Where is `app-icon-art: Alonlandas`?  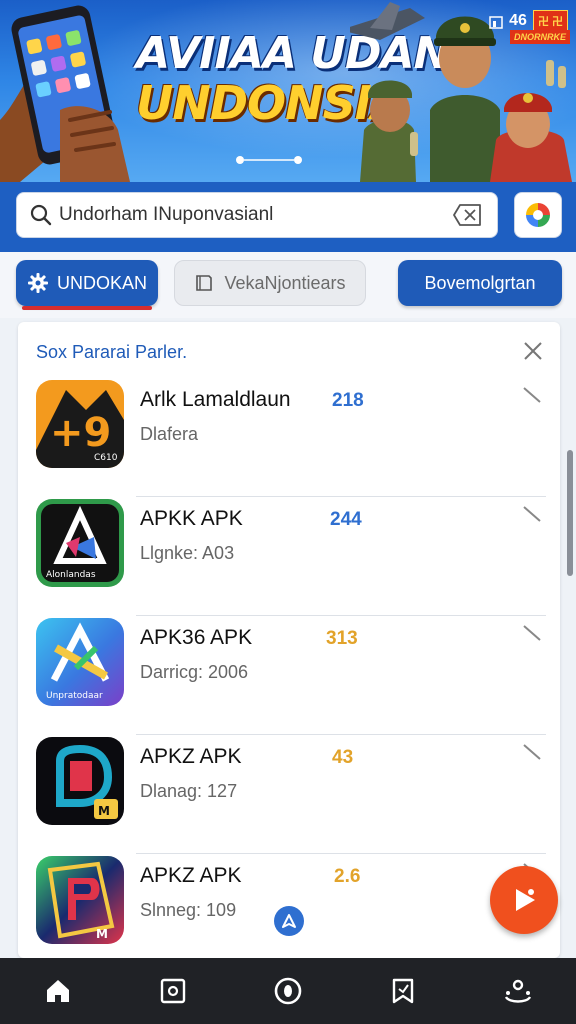 app-icon-art: Alonlandas is located at coordinates (80, 543).